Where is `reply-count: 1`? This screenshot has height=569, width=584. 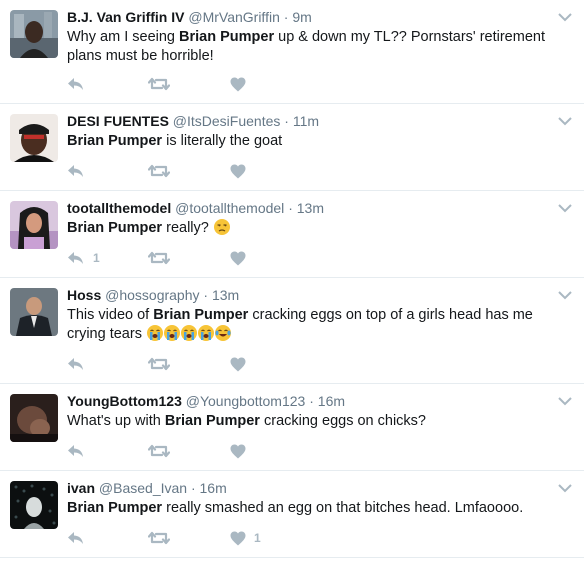
reply-count: 1 is located at coordinates (96, 258).